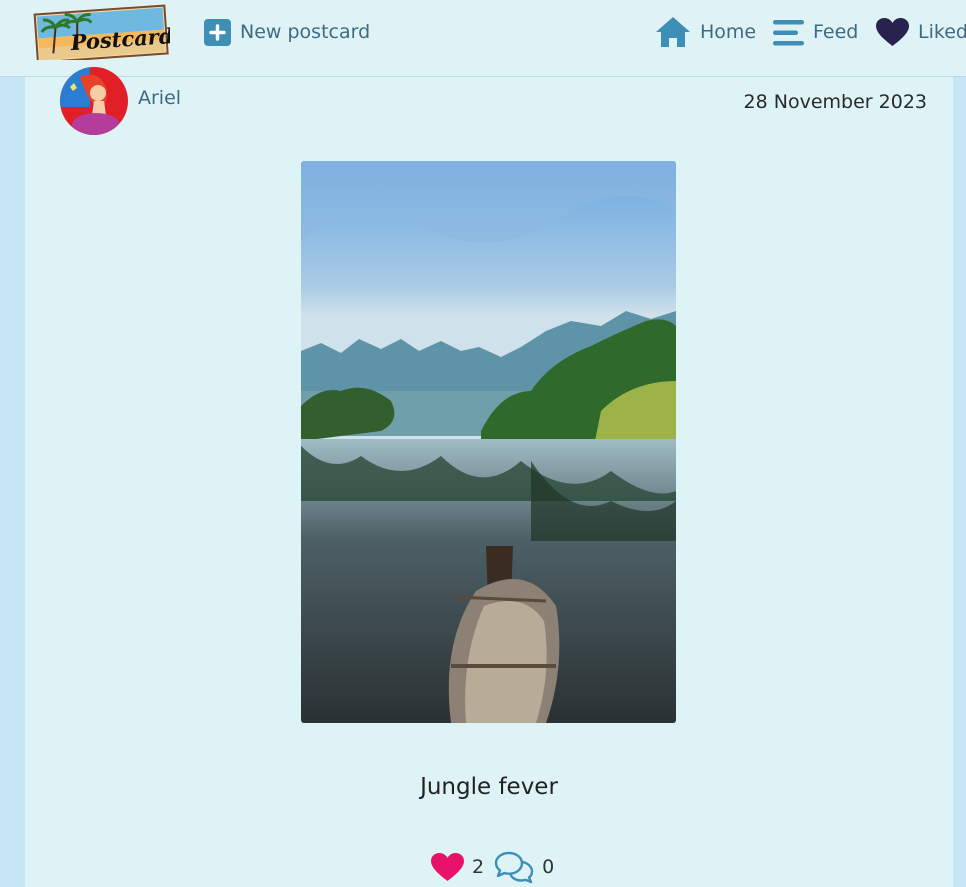 This screenshot has height=887, width=966. I want to click on nav-liked-label: Liked, so click(942, 32).